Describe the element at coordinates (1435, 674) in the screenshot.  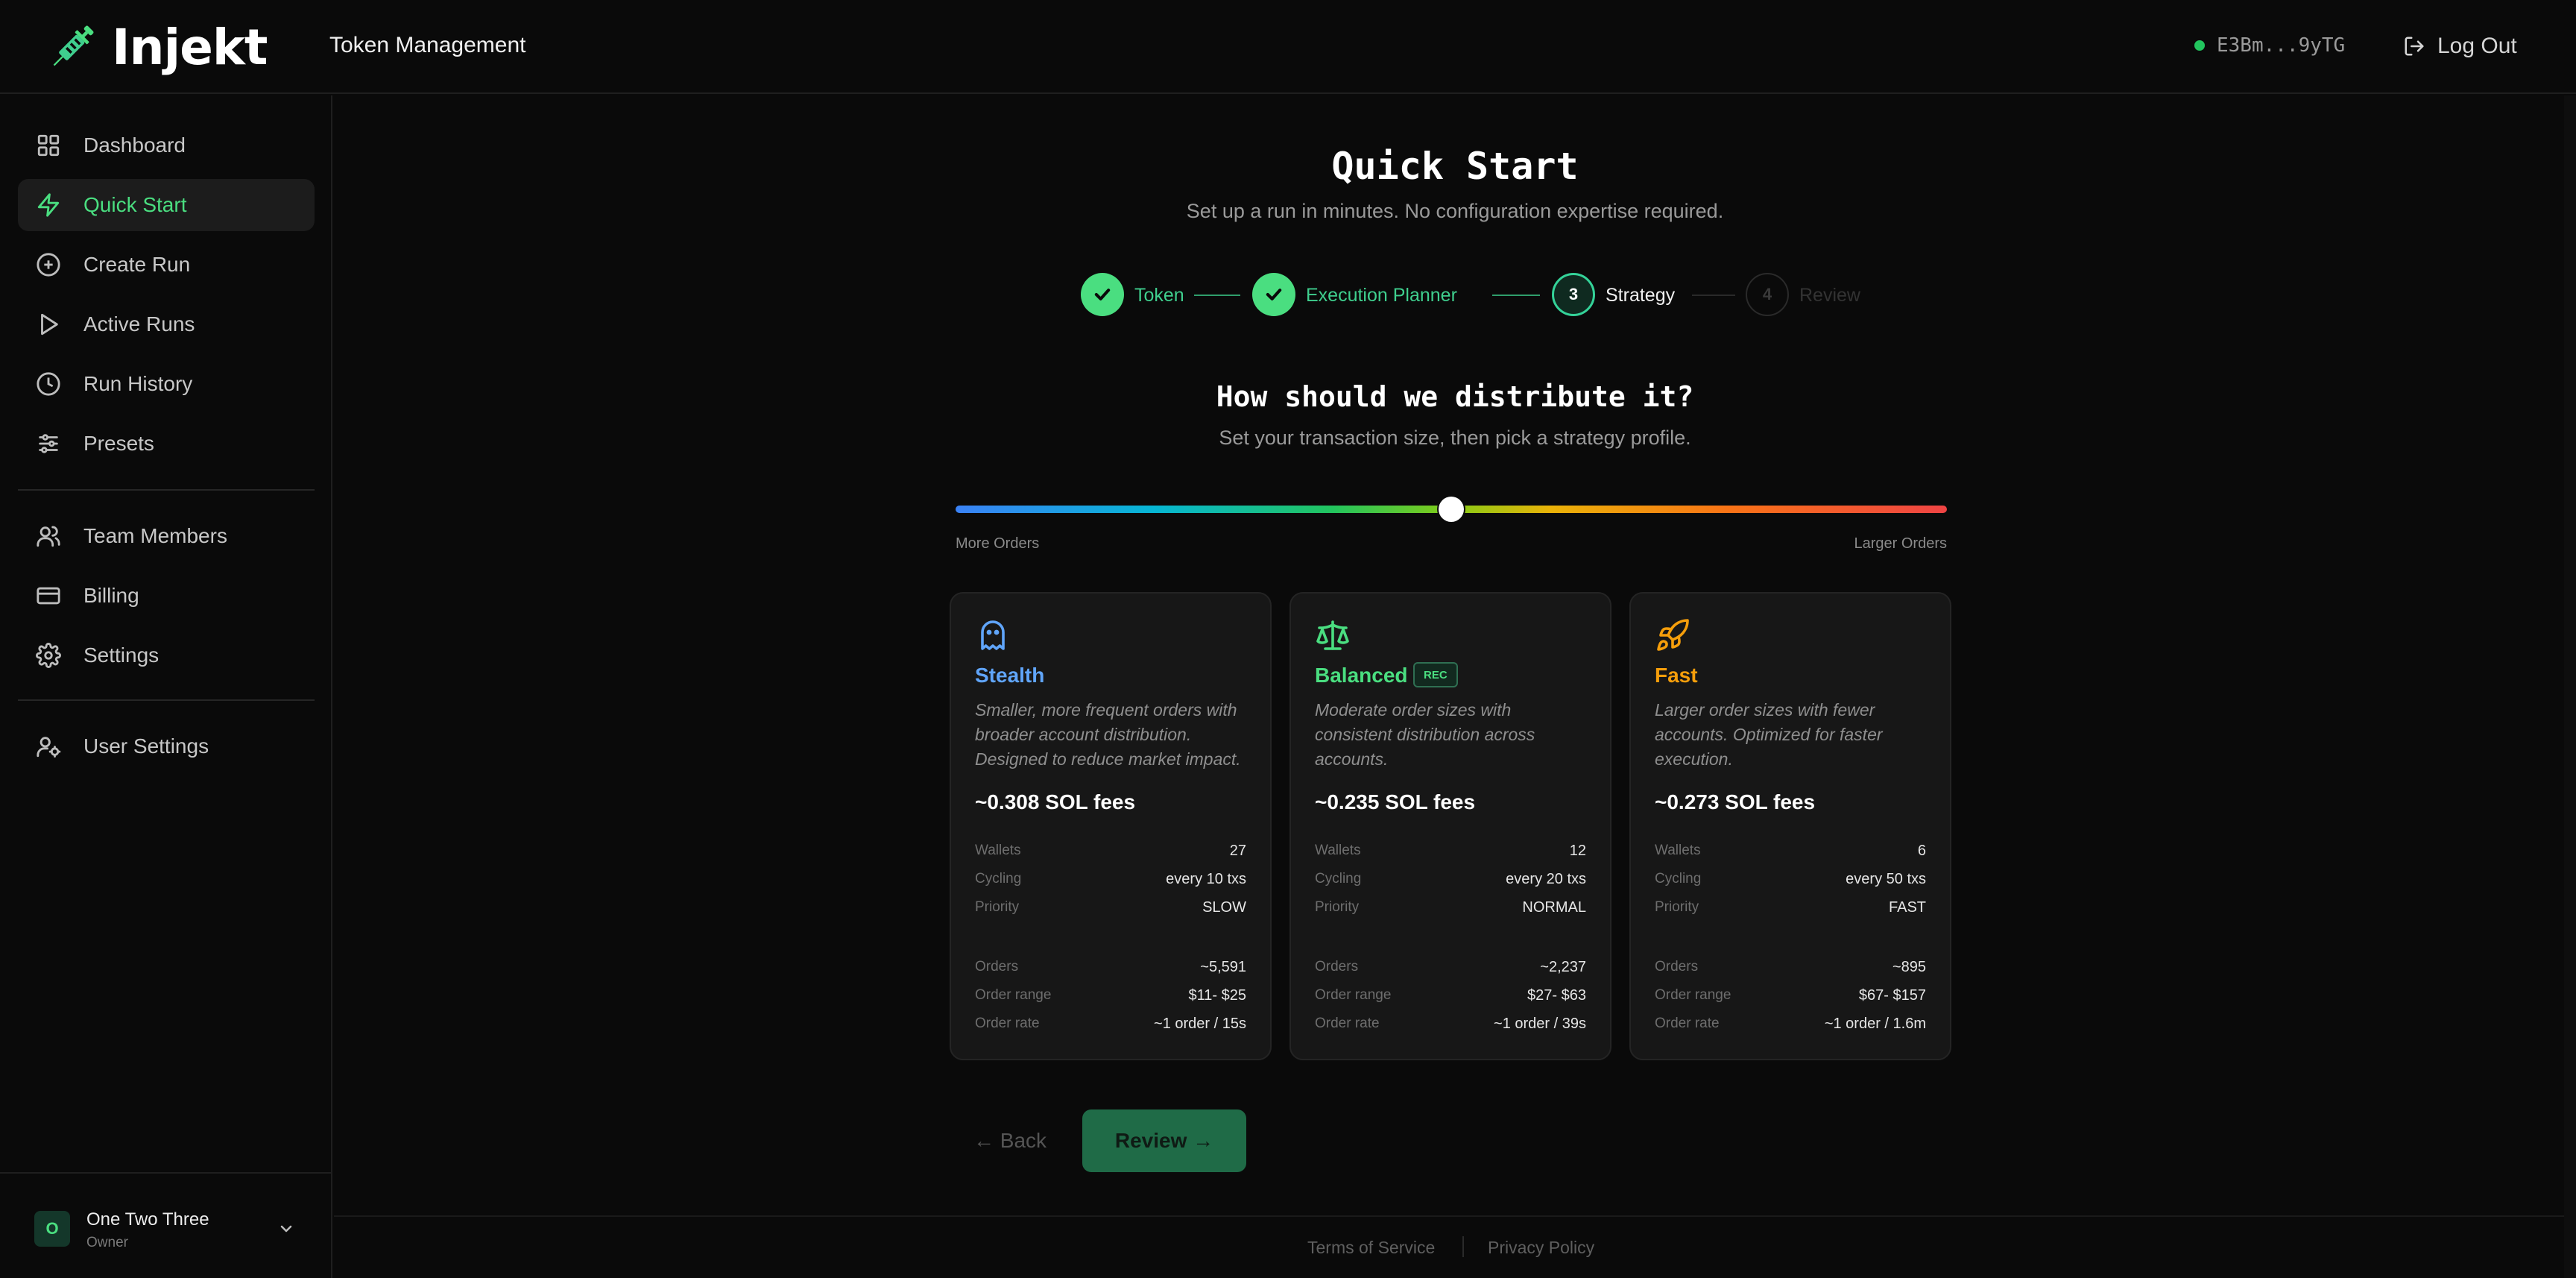
I see `recommended-badge: REC` at that location.